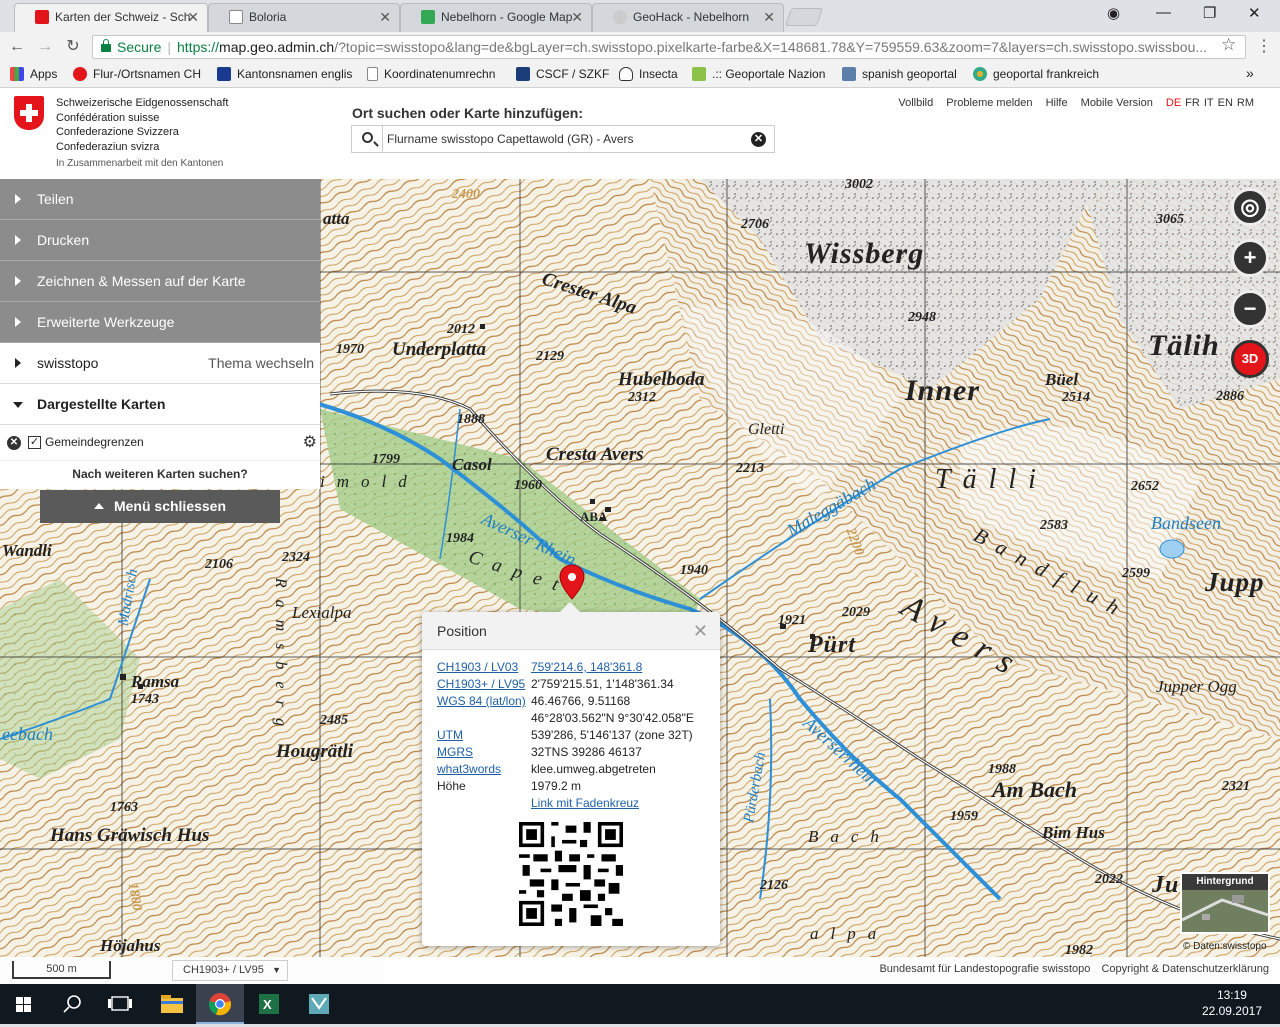 This screenshot has height=1027, width=1280. Describe the element at coordinates (73, 47) in the screenshot. I see `reload-icon: ↻` at that location.